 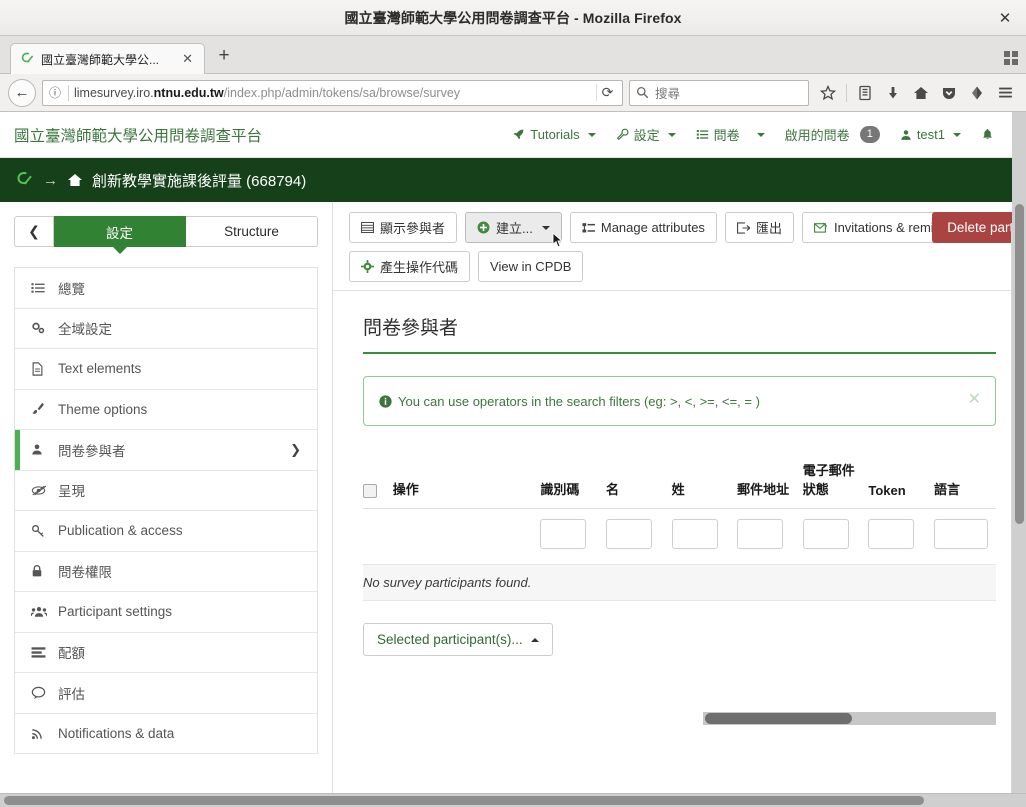 What do you see at coordinates (166, 531) in the screenshot?
I see `sidebar-item-publication-access: Publication & access` at bounding box center [166, 531].